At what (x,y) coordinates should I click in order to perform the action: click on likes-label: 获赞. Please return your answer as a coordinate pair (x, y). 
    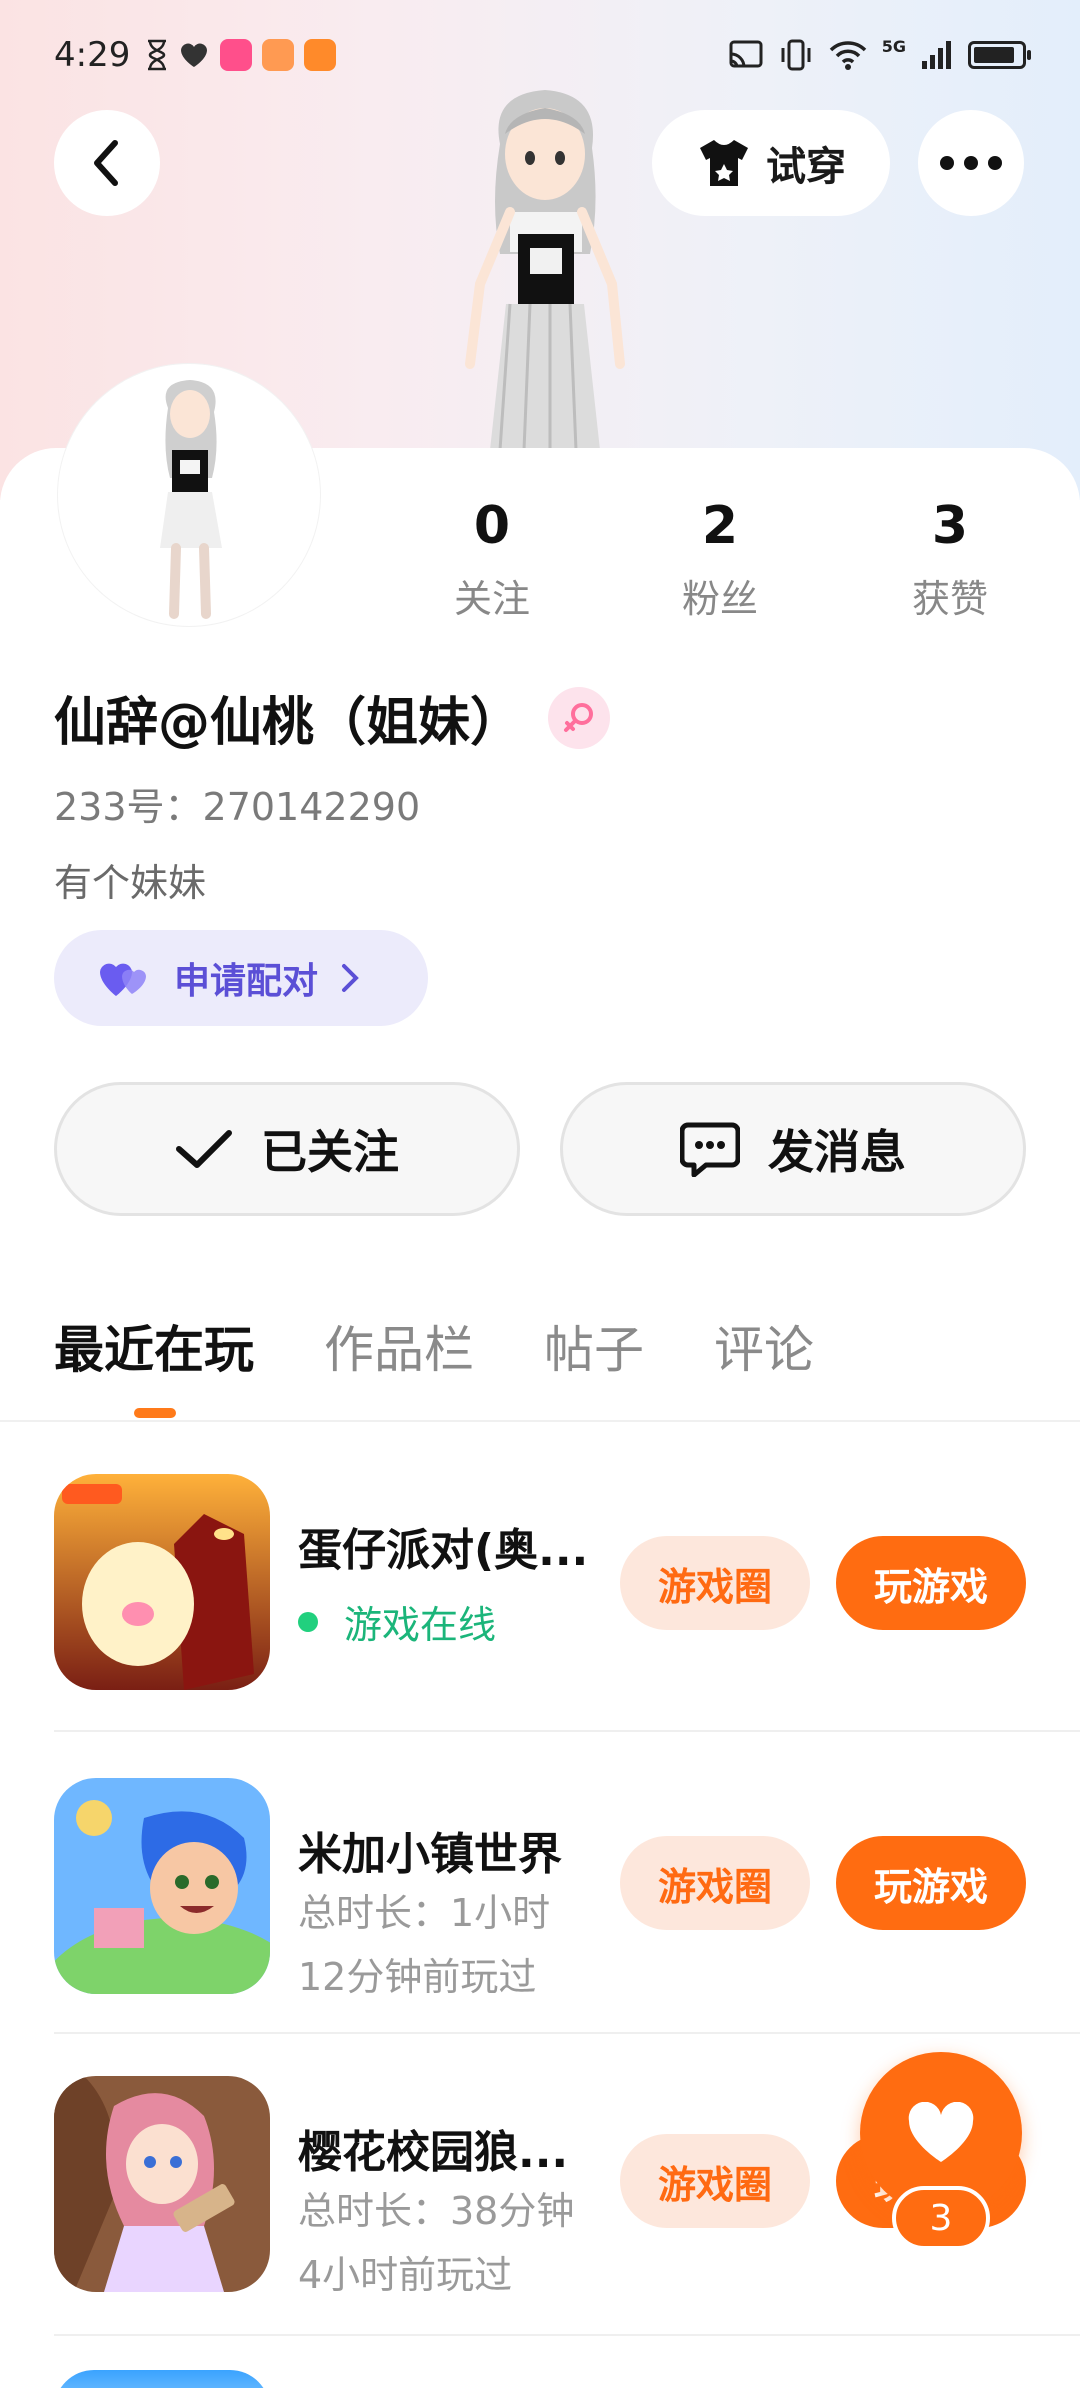
    Looking at the image, I should click on (949, 599).